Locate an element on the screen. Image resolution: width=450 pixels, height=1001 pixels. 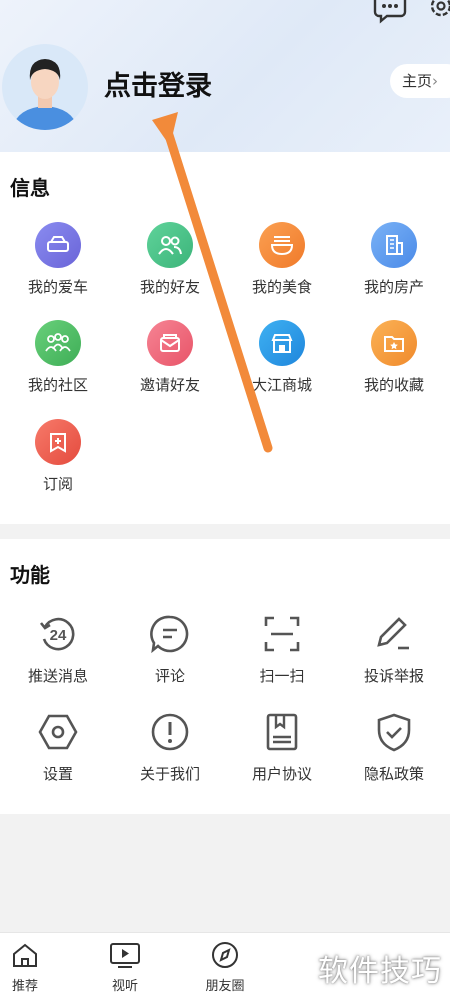
functions-section-title: 功能 is located at coordinates (30, 575).